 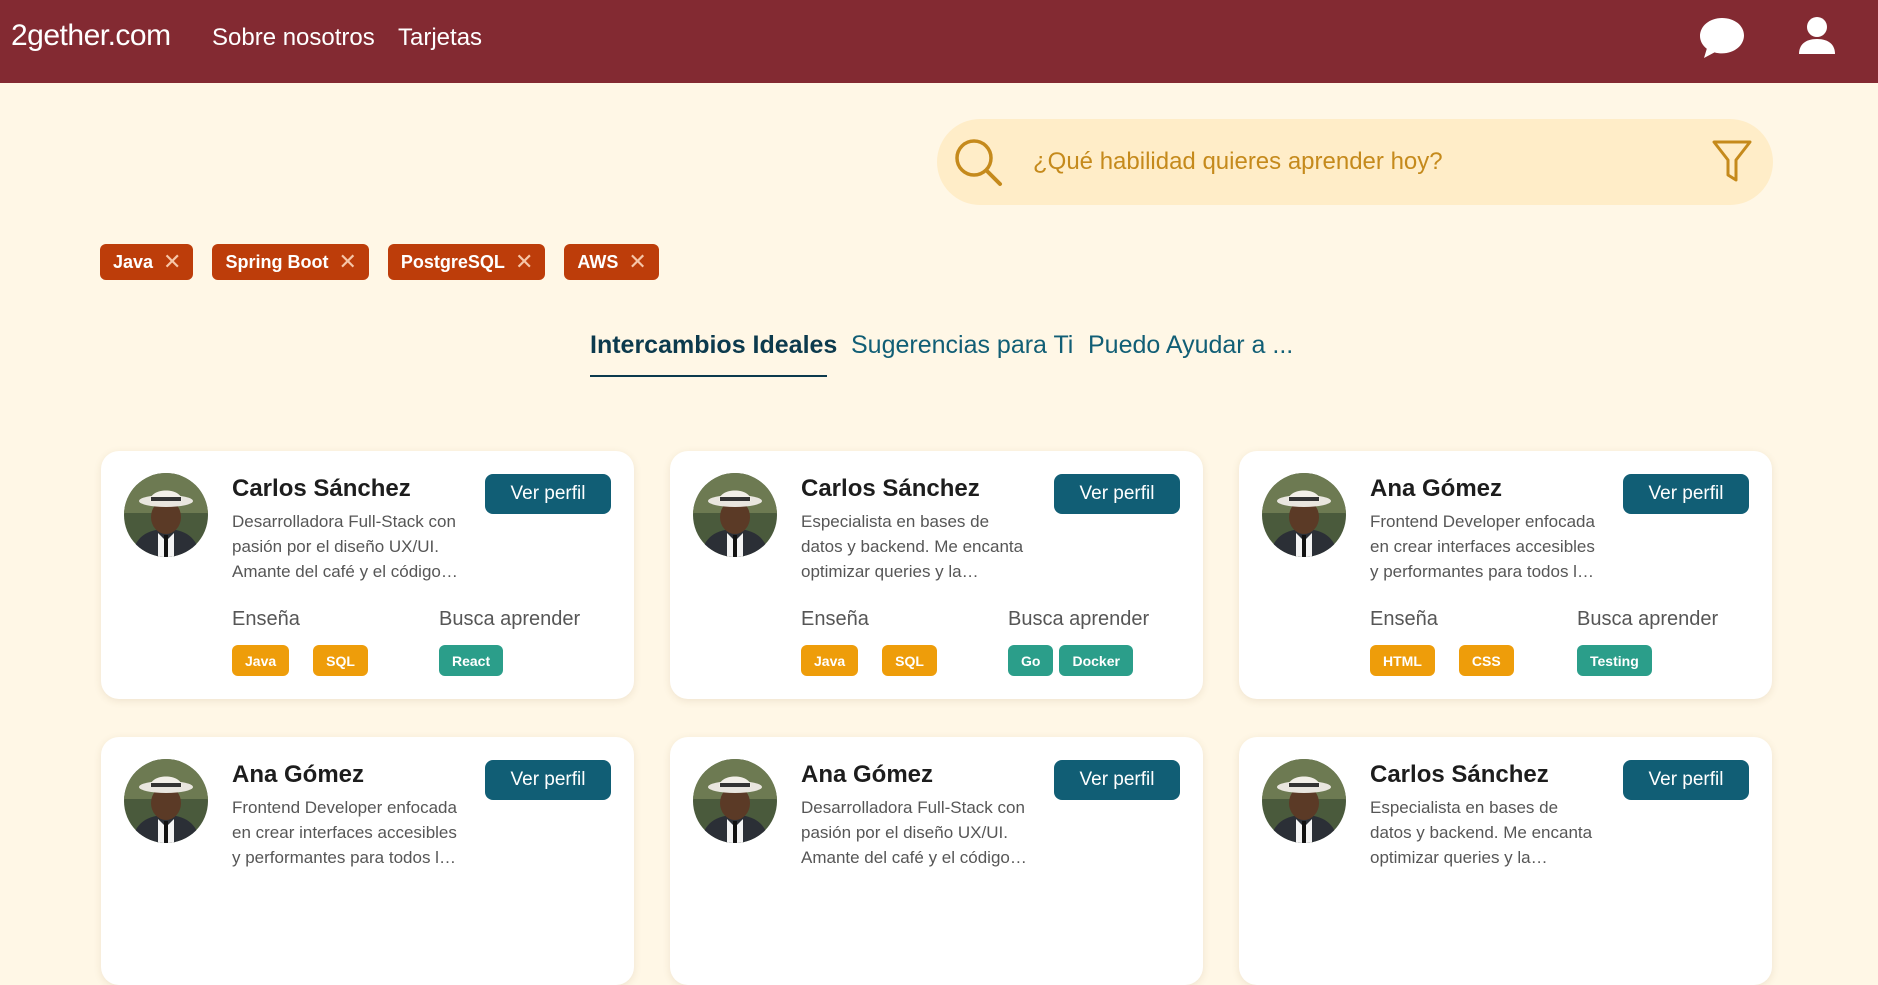 I want to click on learn-tags: Testing, so click(x=1614, y=660).